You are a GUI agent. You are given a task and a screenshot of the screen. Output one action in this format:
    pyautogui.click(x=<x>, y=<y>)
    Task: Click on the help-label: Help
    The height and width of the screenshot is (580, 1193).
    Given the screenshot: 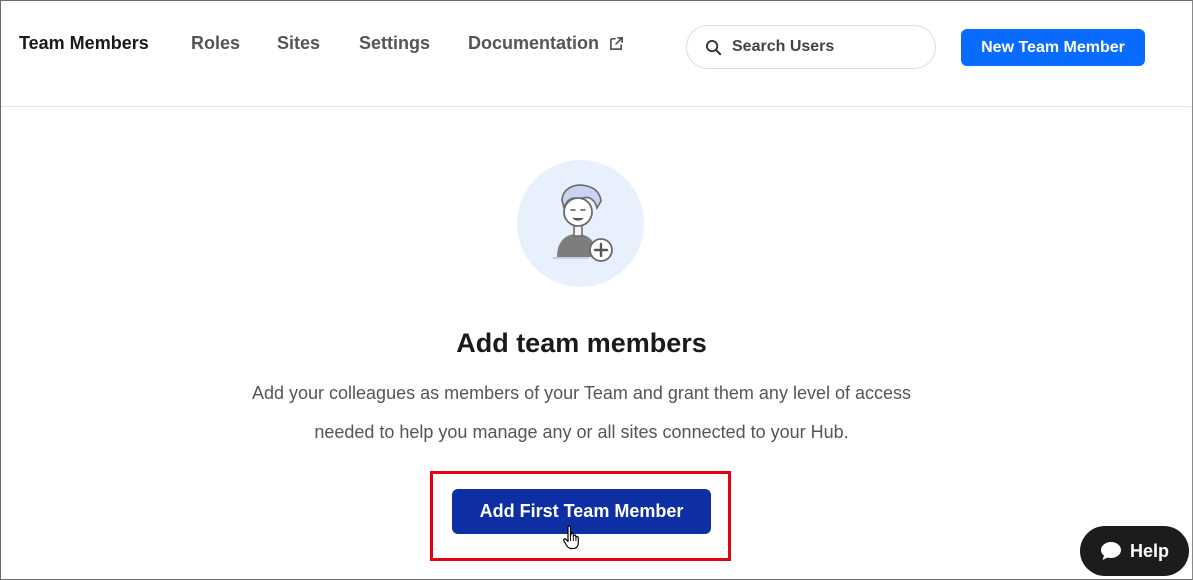 What is the action you would take?
    pyautogui.click(x=1149, y=550)
    